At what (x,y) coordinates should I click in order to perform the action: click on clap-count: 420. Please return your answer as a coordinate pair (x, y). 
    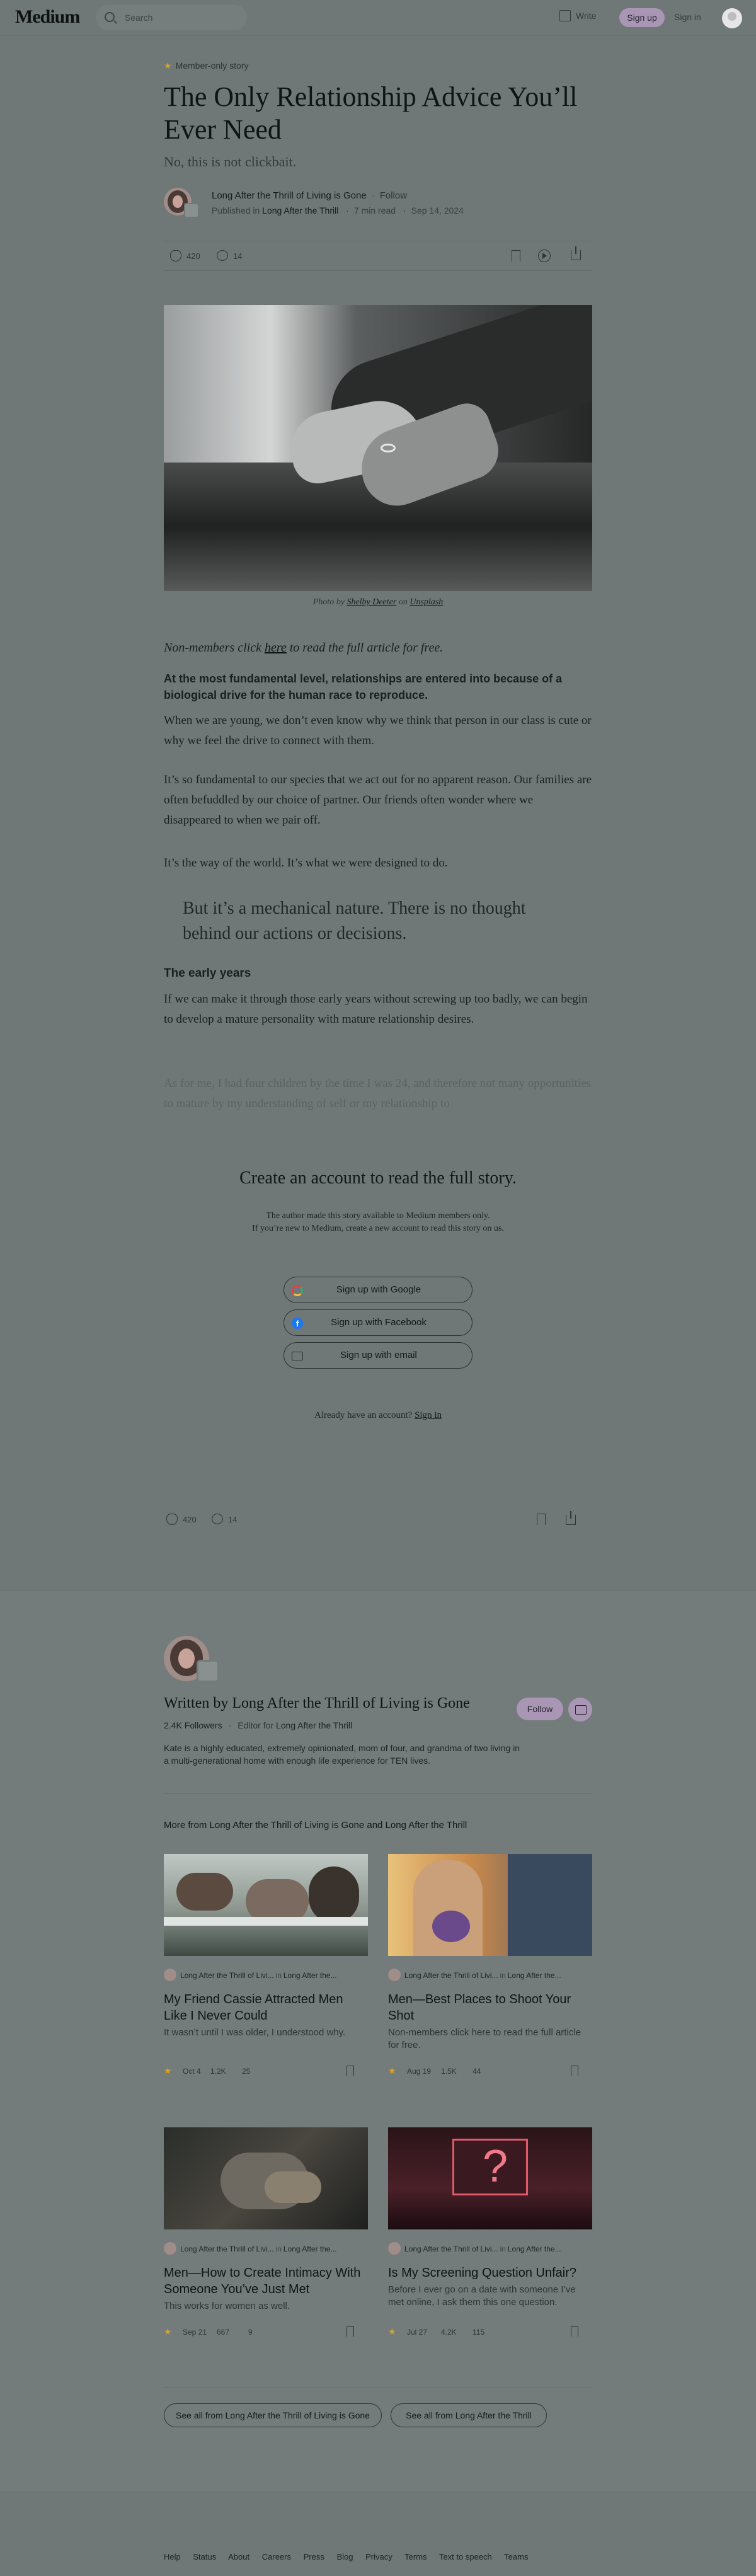
    Looking at the image, I should click on (193, 256).